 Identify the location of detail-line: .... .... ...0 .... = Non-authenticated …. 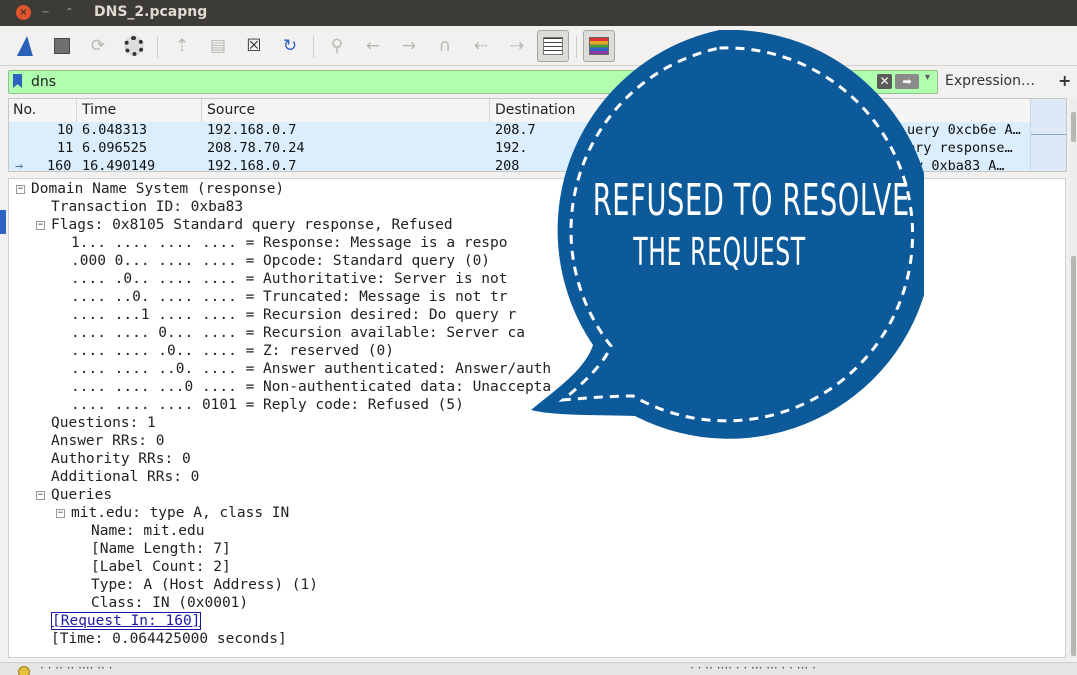
(311, 387).